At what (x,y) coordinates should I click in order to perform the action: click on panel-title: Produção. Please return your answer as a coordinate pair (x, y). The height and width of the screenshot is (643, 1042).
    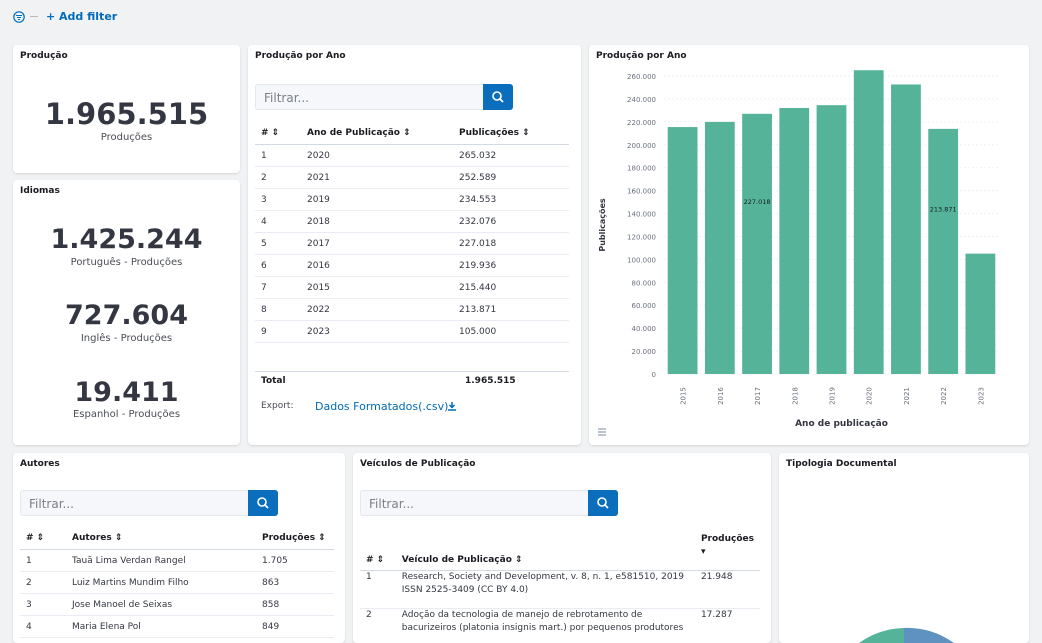
    Looking at the image, I should click on (44, 56).